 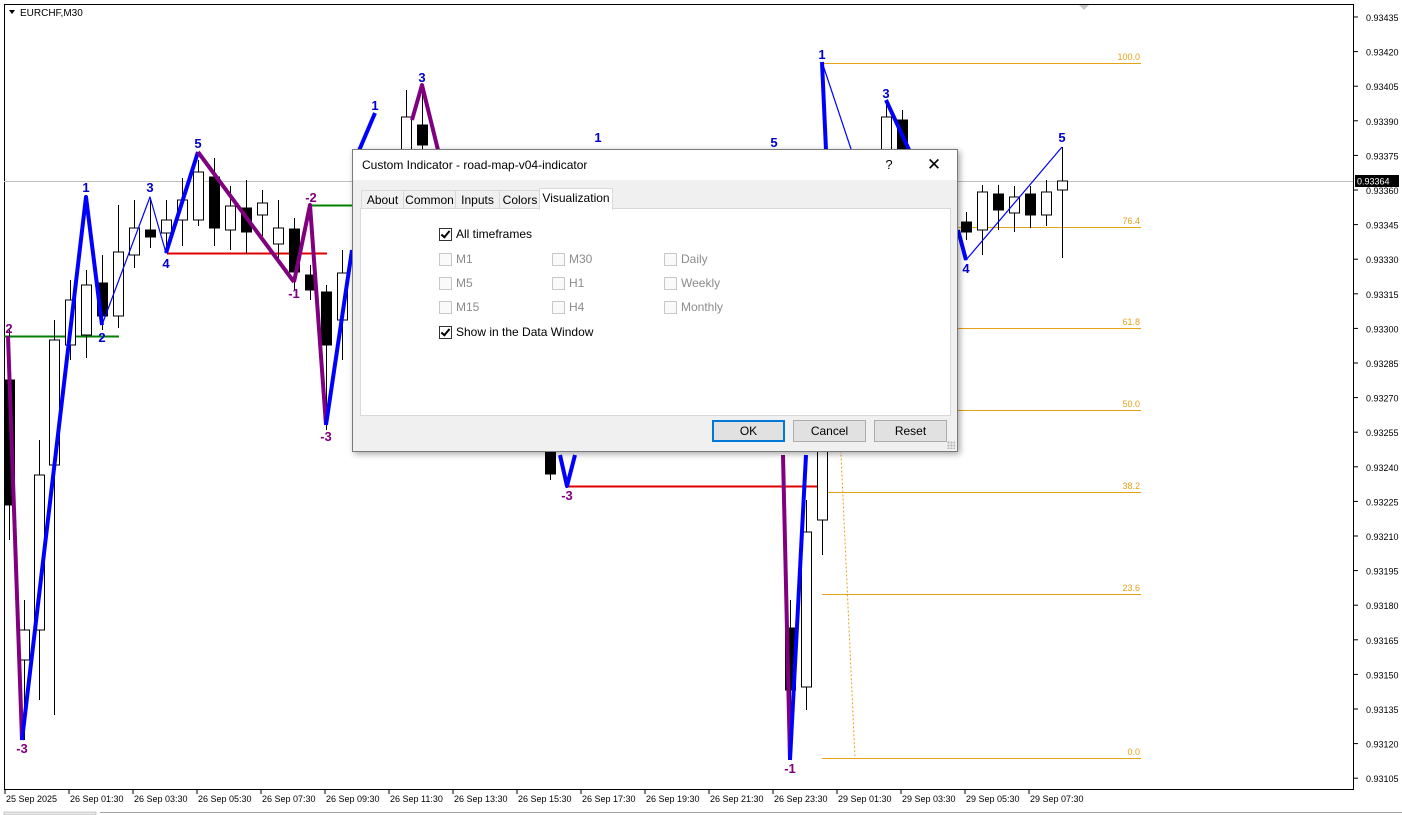 What do you see at coordinates (748, 431) in the screenshot?
I see `ok-button: OK` at bounding box center [748, 431].